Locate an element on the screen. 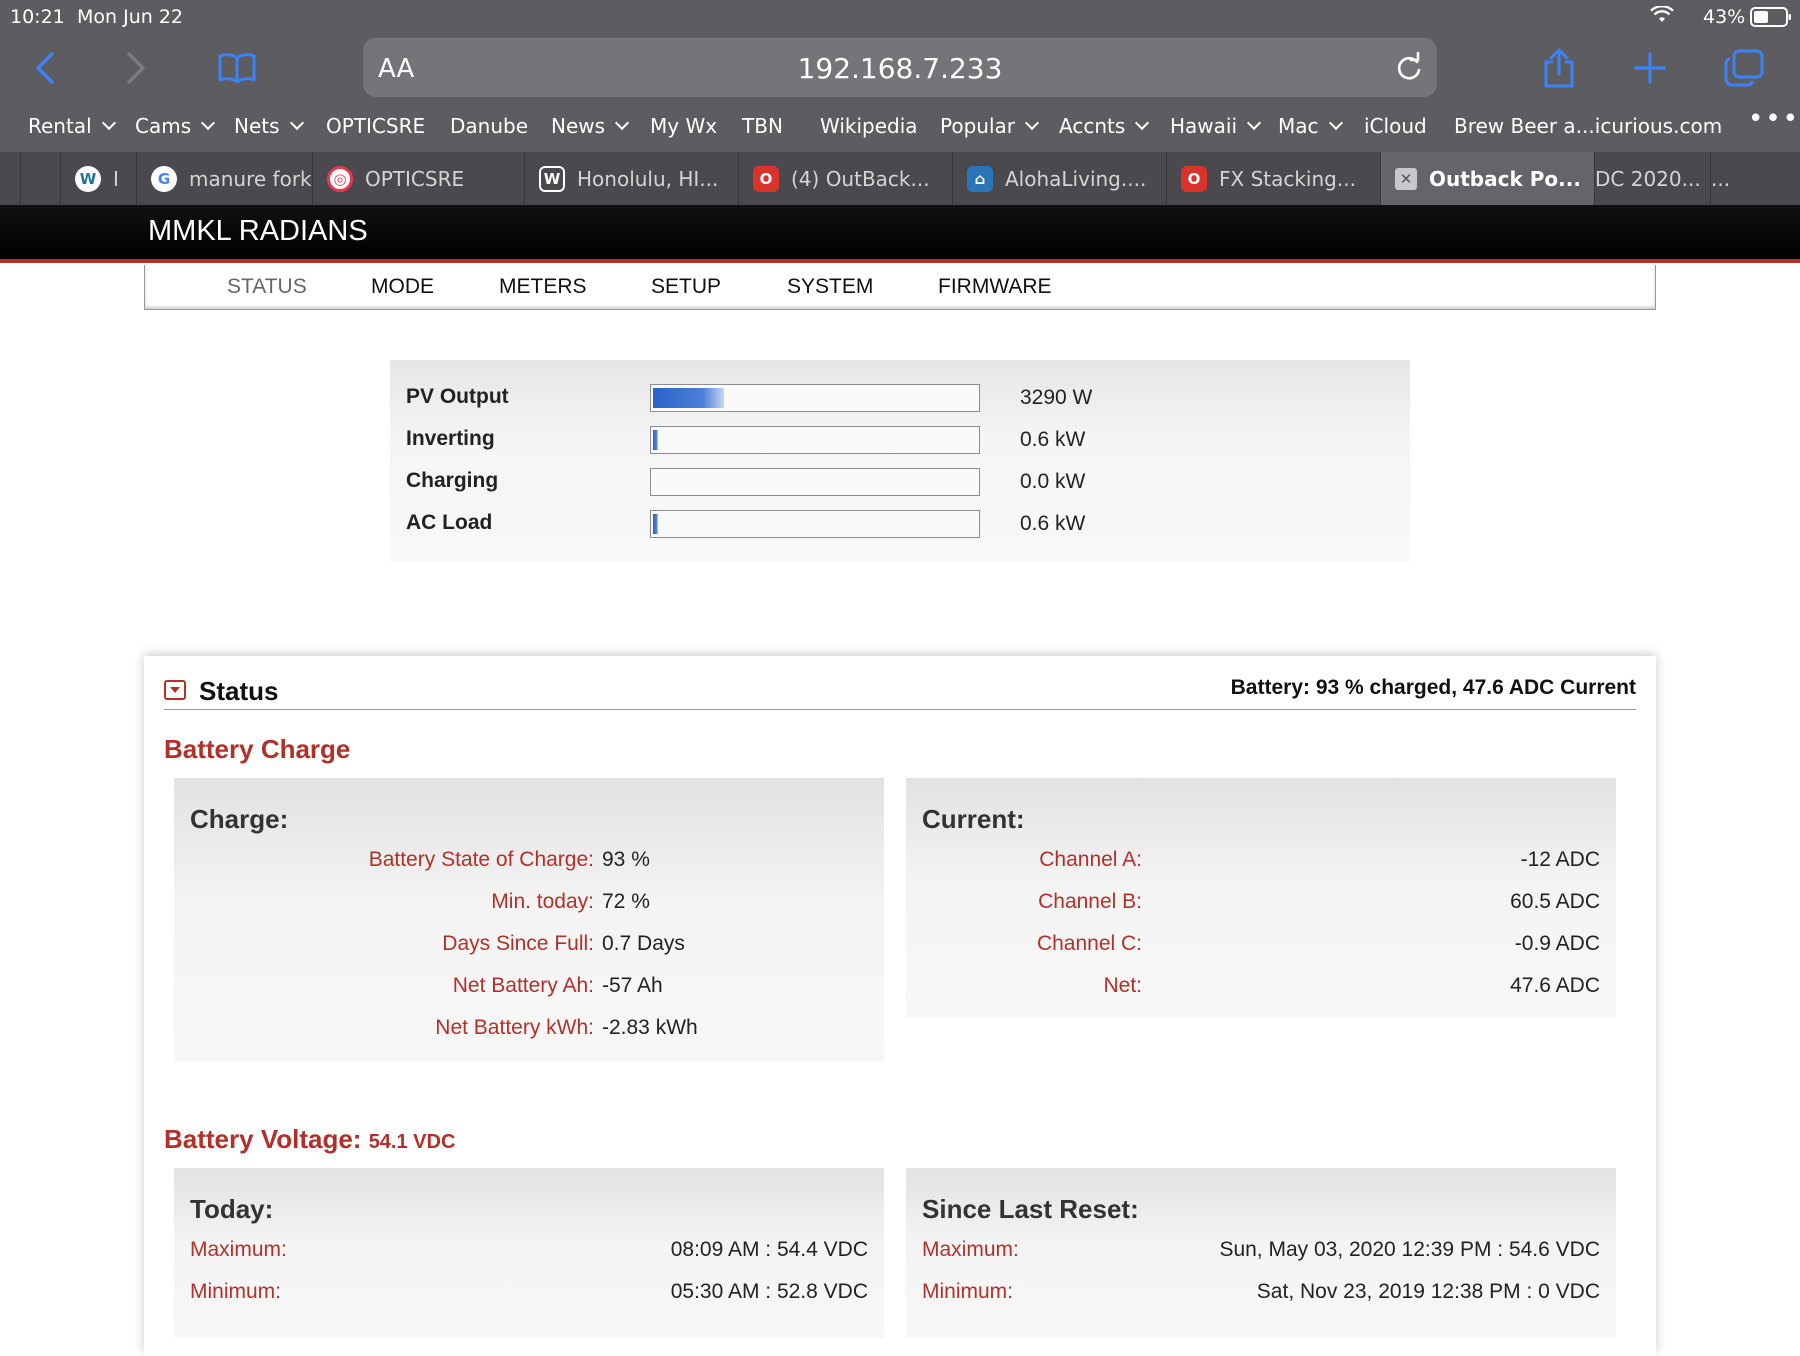  app-title: MMKL RADIANS is located at coordinates (258, 231).